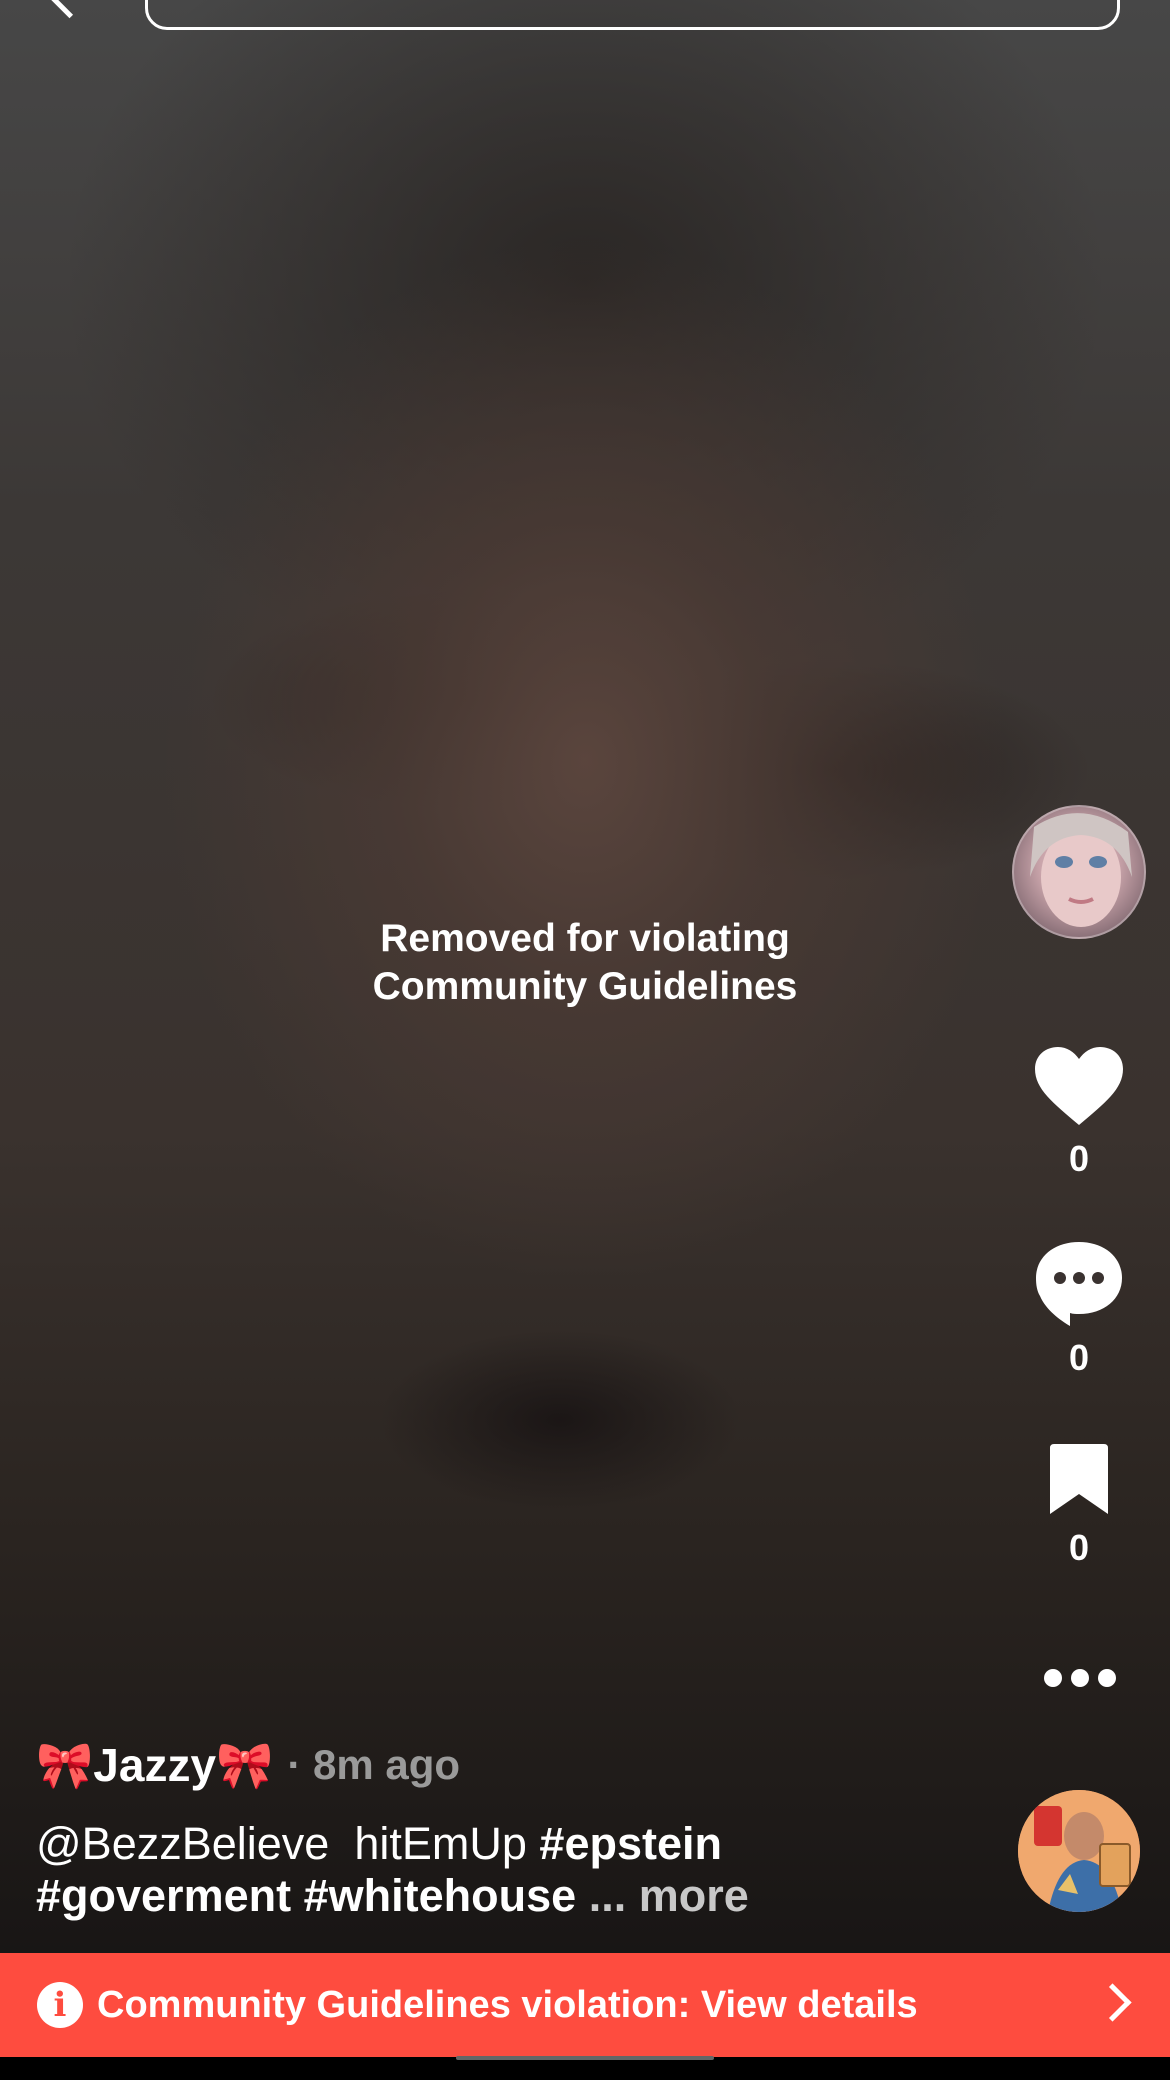 The width and height of the screenshot is (1170, 2080). What do you see at coordinates (585, 2058) in the screenshot?
I see `home-indicator` at bounding box center [585, 2058].